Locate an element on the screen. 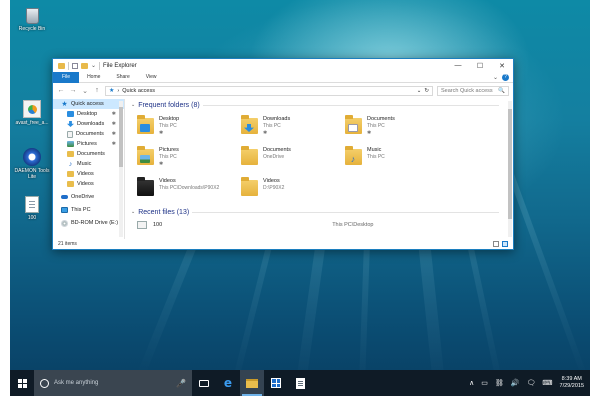  start-button is located at coordinates (22, 383).